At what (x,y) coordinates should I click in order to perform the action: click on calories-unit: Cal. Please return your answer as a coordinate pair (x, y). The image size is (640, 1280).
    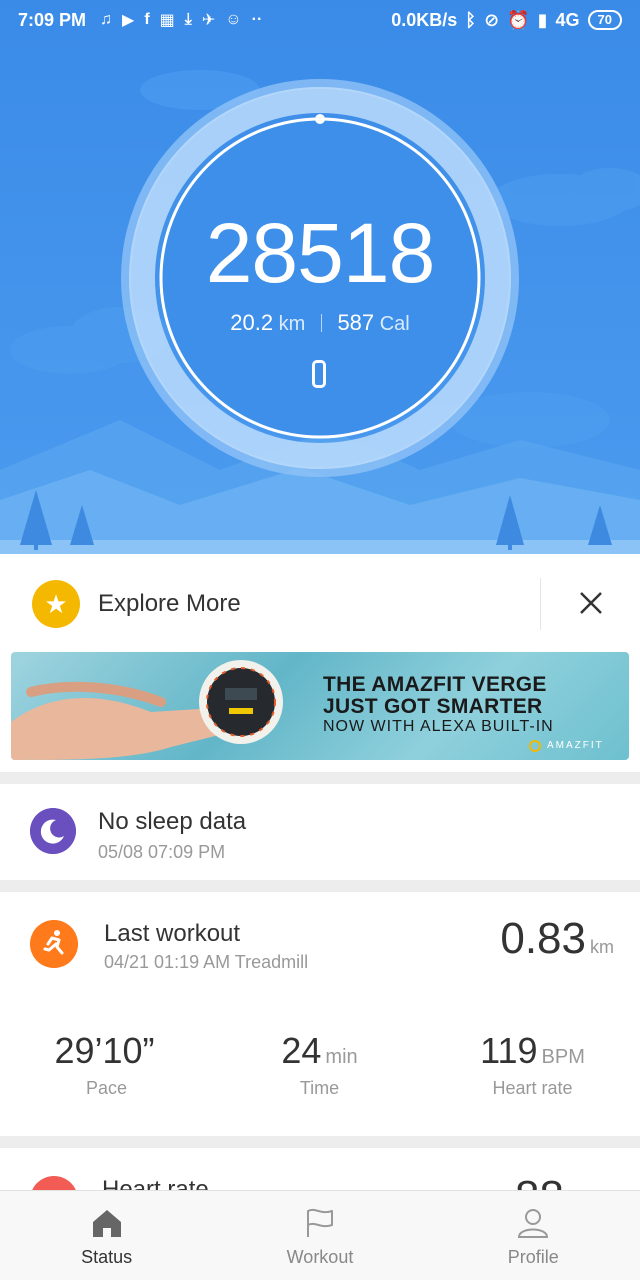
    Looking at the image, I should click on (394, 324).